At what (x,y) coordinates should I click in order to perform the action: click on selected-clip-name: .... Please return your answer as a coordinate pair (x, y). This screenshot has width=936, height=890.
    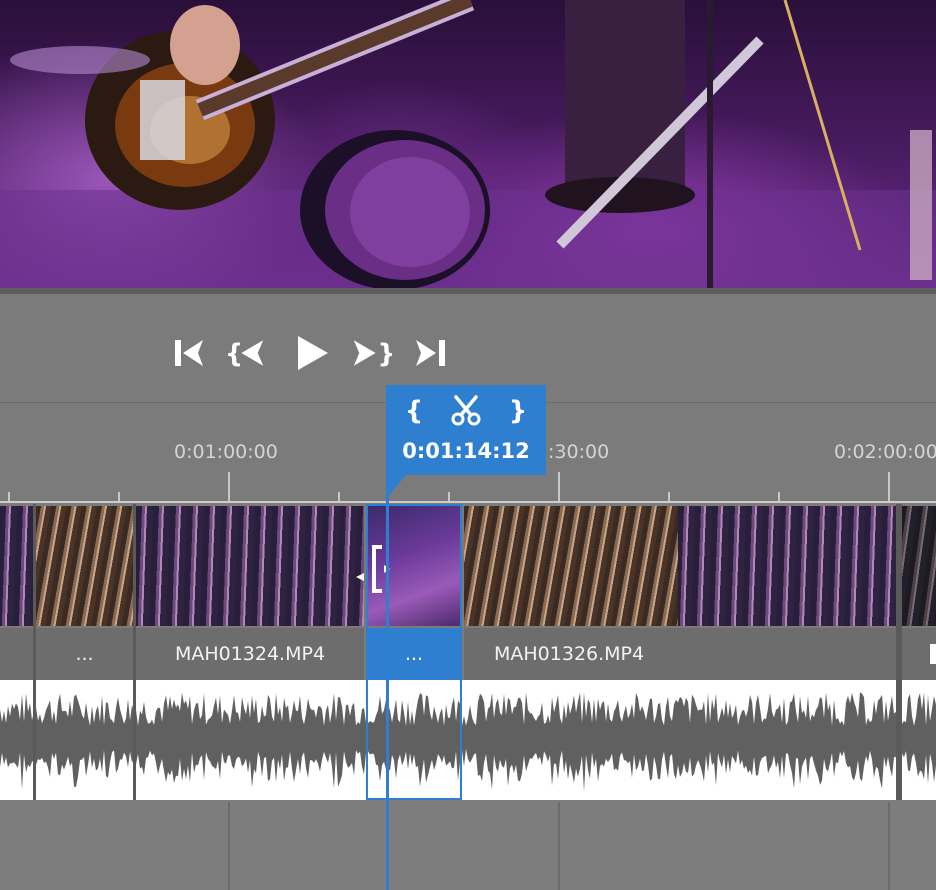
    Looking at the image, I should click on (414, 654).